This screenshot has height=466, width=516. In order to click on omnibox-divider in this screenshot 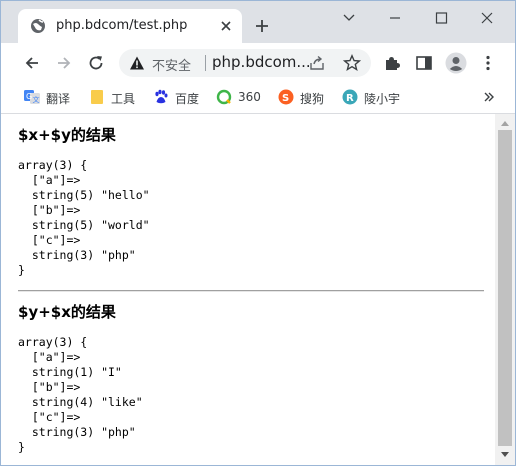, I will do `click(205, 63)`.